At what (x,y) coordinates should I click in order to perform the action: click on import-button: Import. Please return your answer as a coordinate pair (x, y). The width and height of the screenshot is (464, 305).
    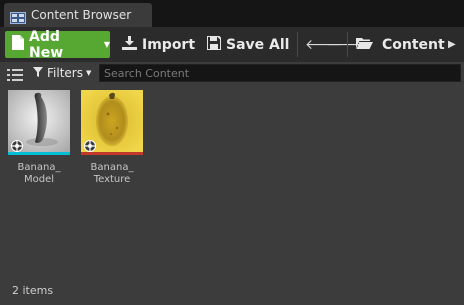
    Looking at the image, I should click on (159, 44).